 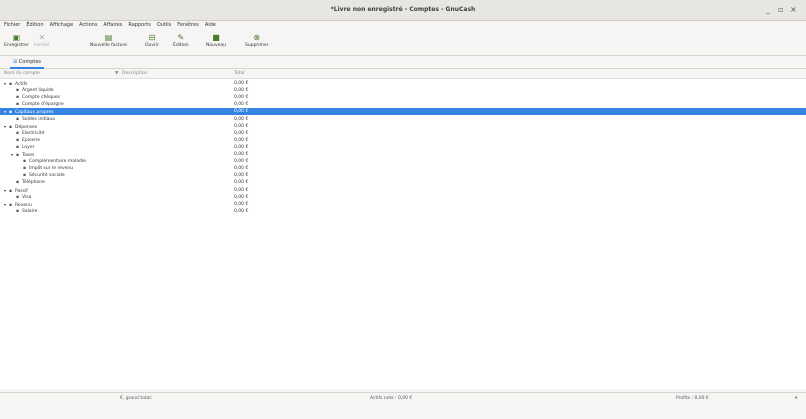 I want to click on save-icon: ▣, so click(x=16, y=37).